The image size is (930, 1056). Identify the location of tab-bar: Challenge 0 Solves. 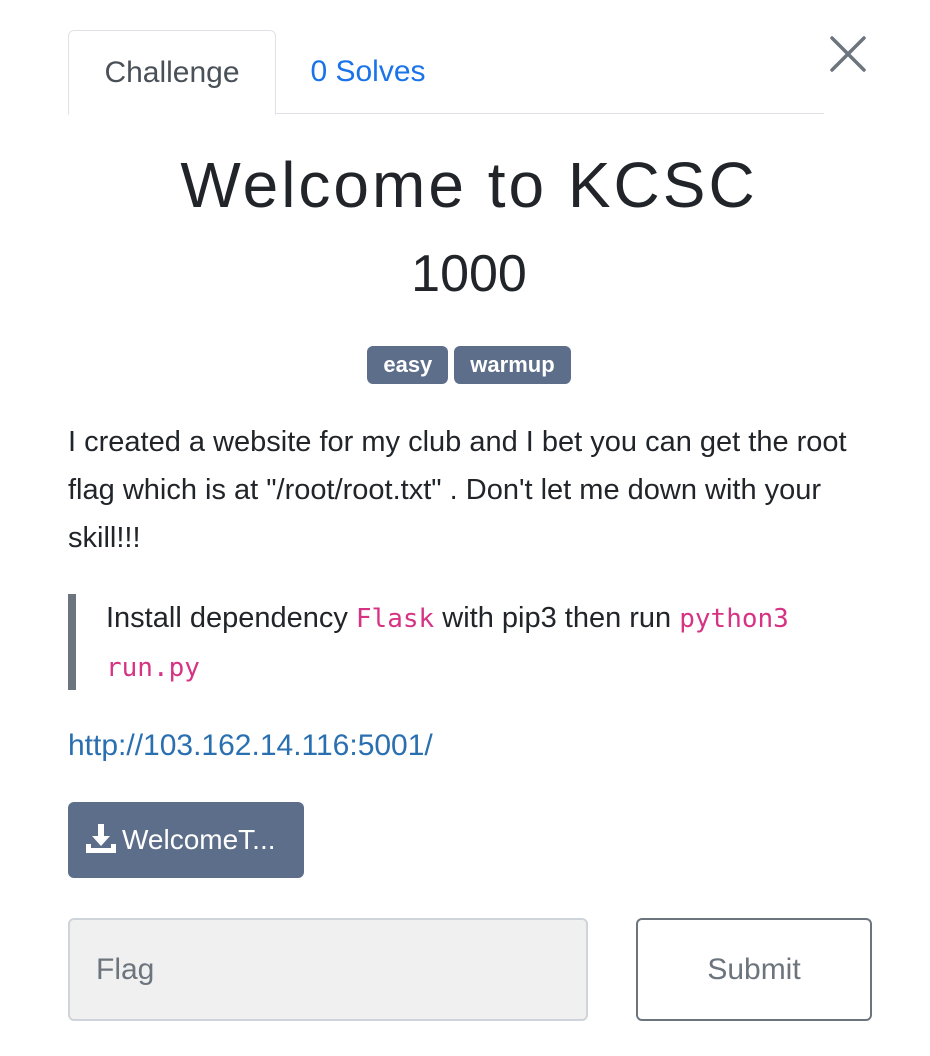
(446, 72).